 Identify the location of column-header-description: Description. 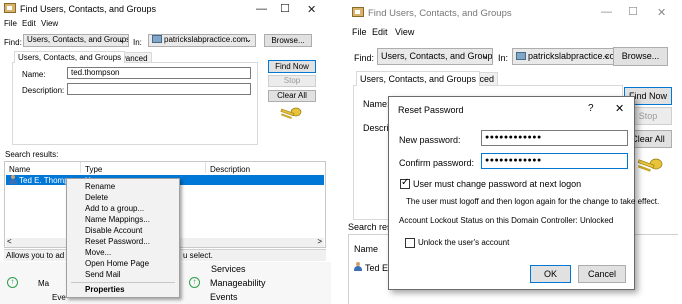
(230, 169).